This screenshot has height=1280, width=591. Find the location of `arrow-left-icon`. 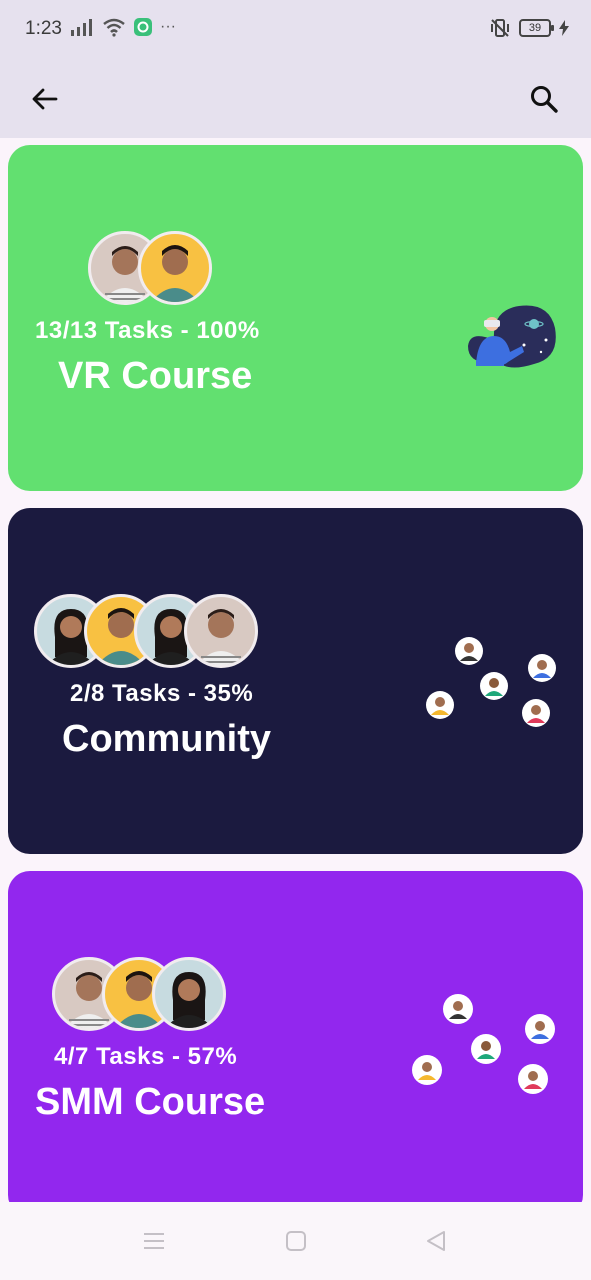

arrow-left-icon is located at coordinates (45, 99).